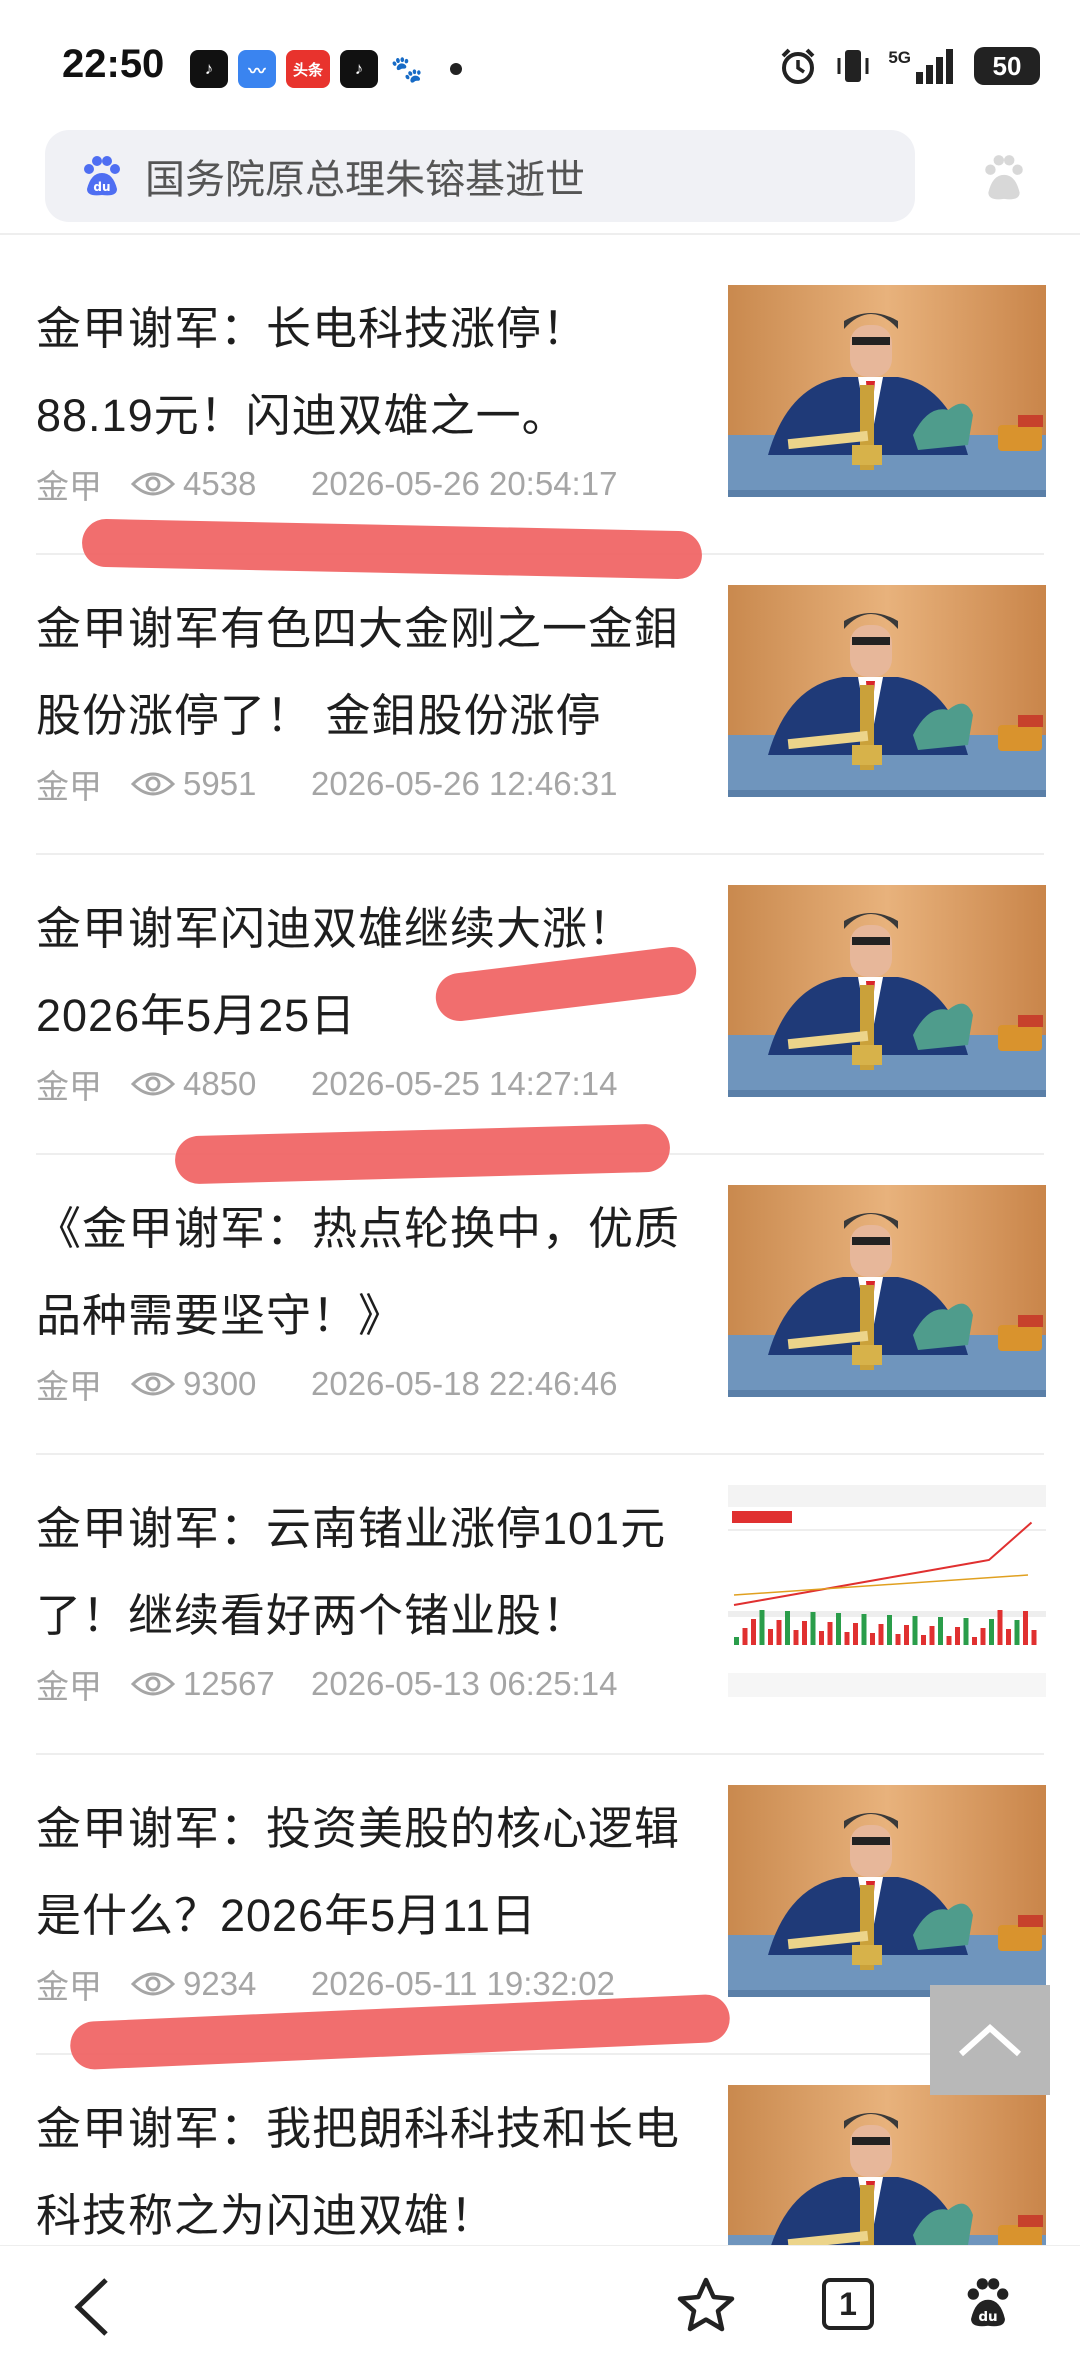  Describe the element at coordinates (464, 483) in the screenshot. I see `publish-date: 2026-05-26 20:54:17` at that location.